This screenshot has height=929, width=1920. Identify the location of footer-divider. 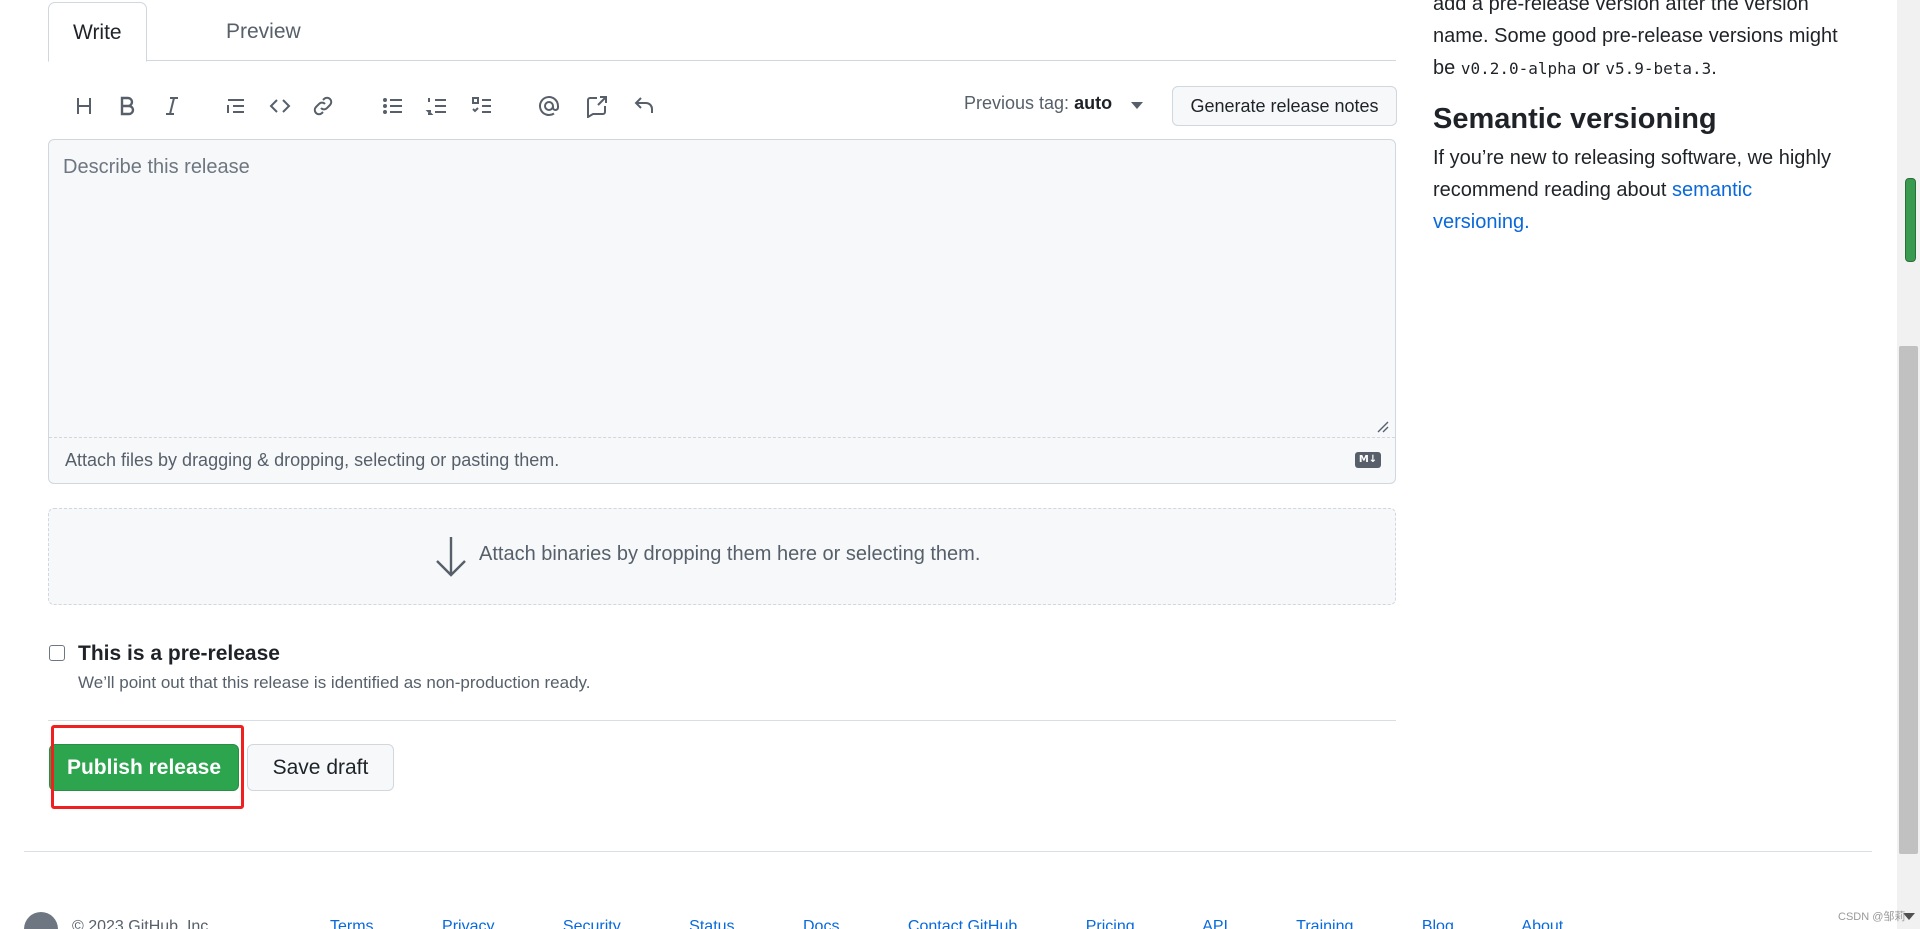
(948, 851).